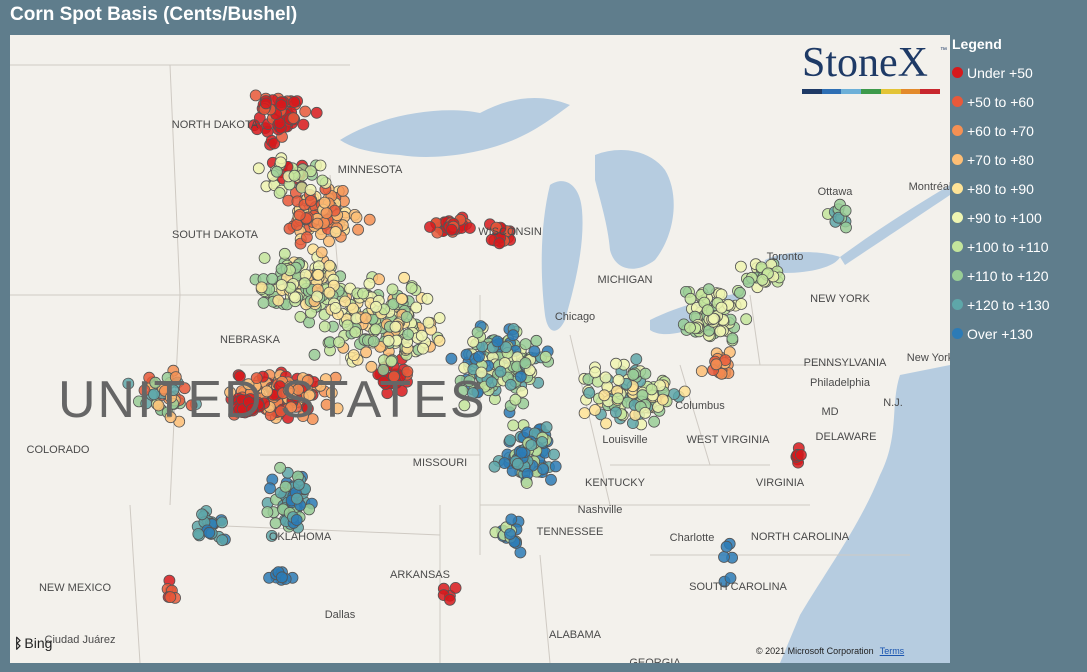 The height and width of the screenshot is (672, 1087). Describe the element at coordinates (1017, 159) in the screenshot. I see `legend-item: +70 to +80` at that location.